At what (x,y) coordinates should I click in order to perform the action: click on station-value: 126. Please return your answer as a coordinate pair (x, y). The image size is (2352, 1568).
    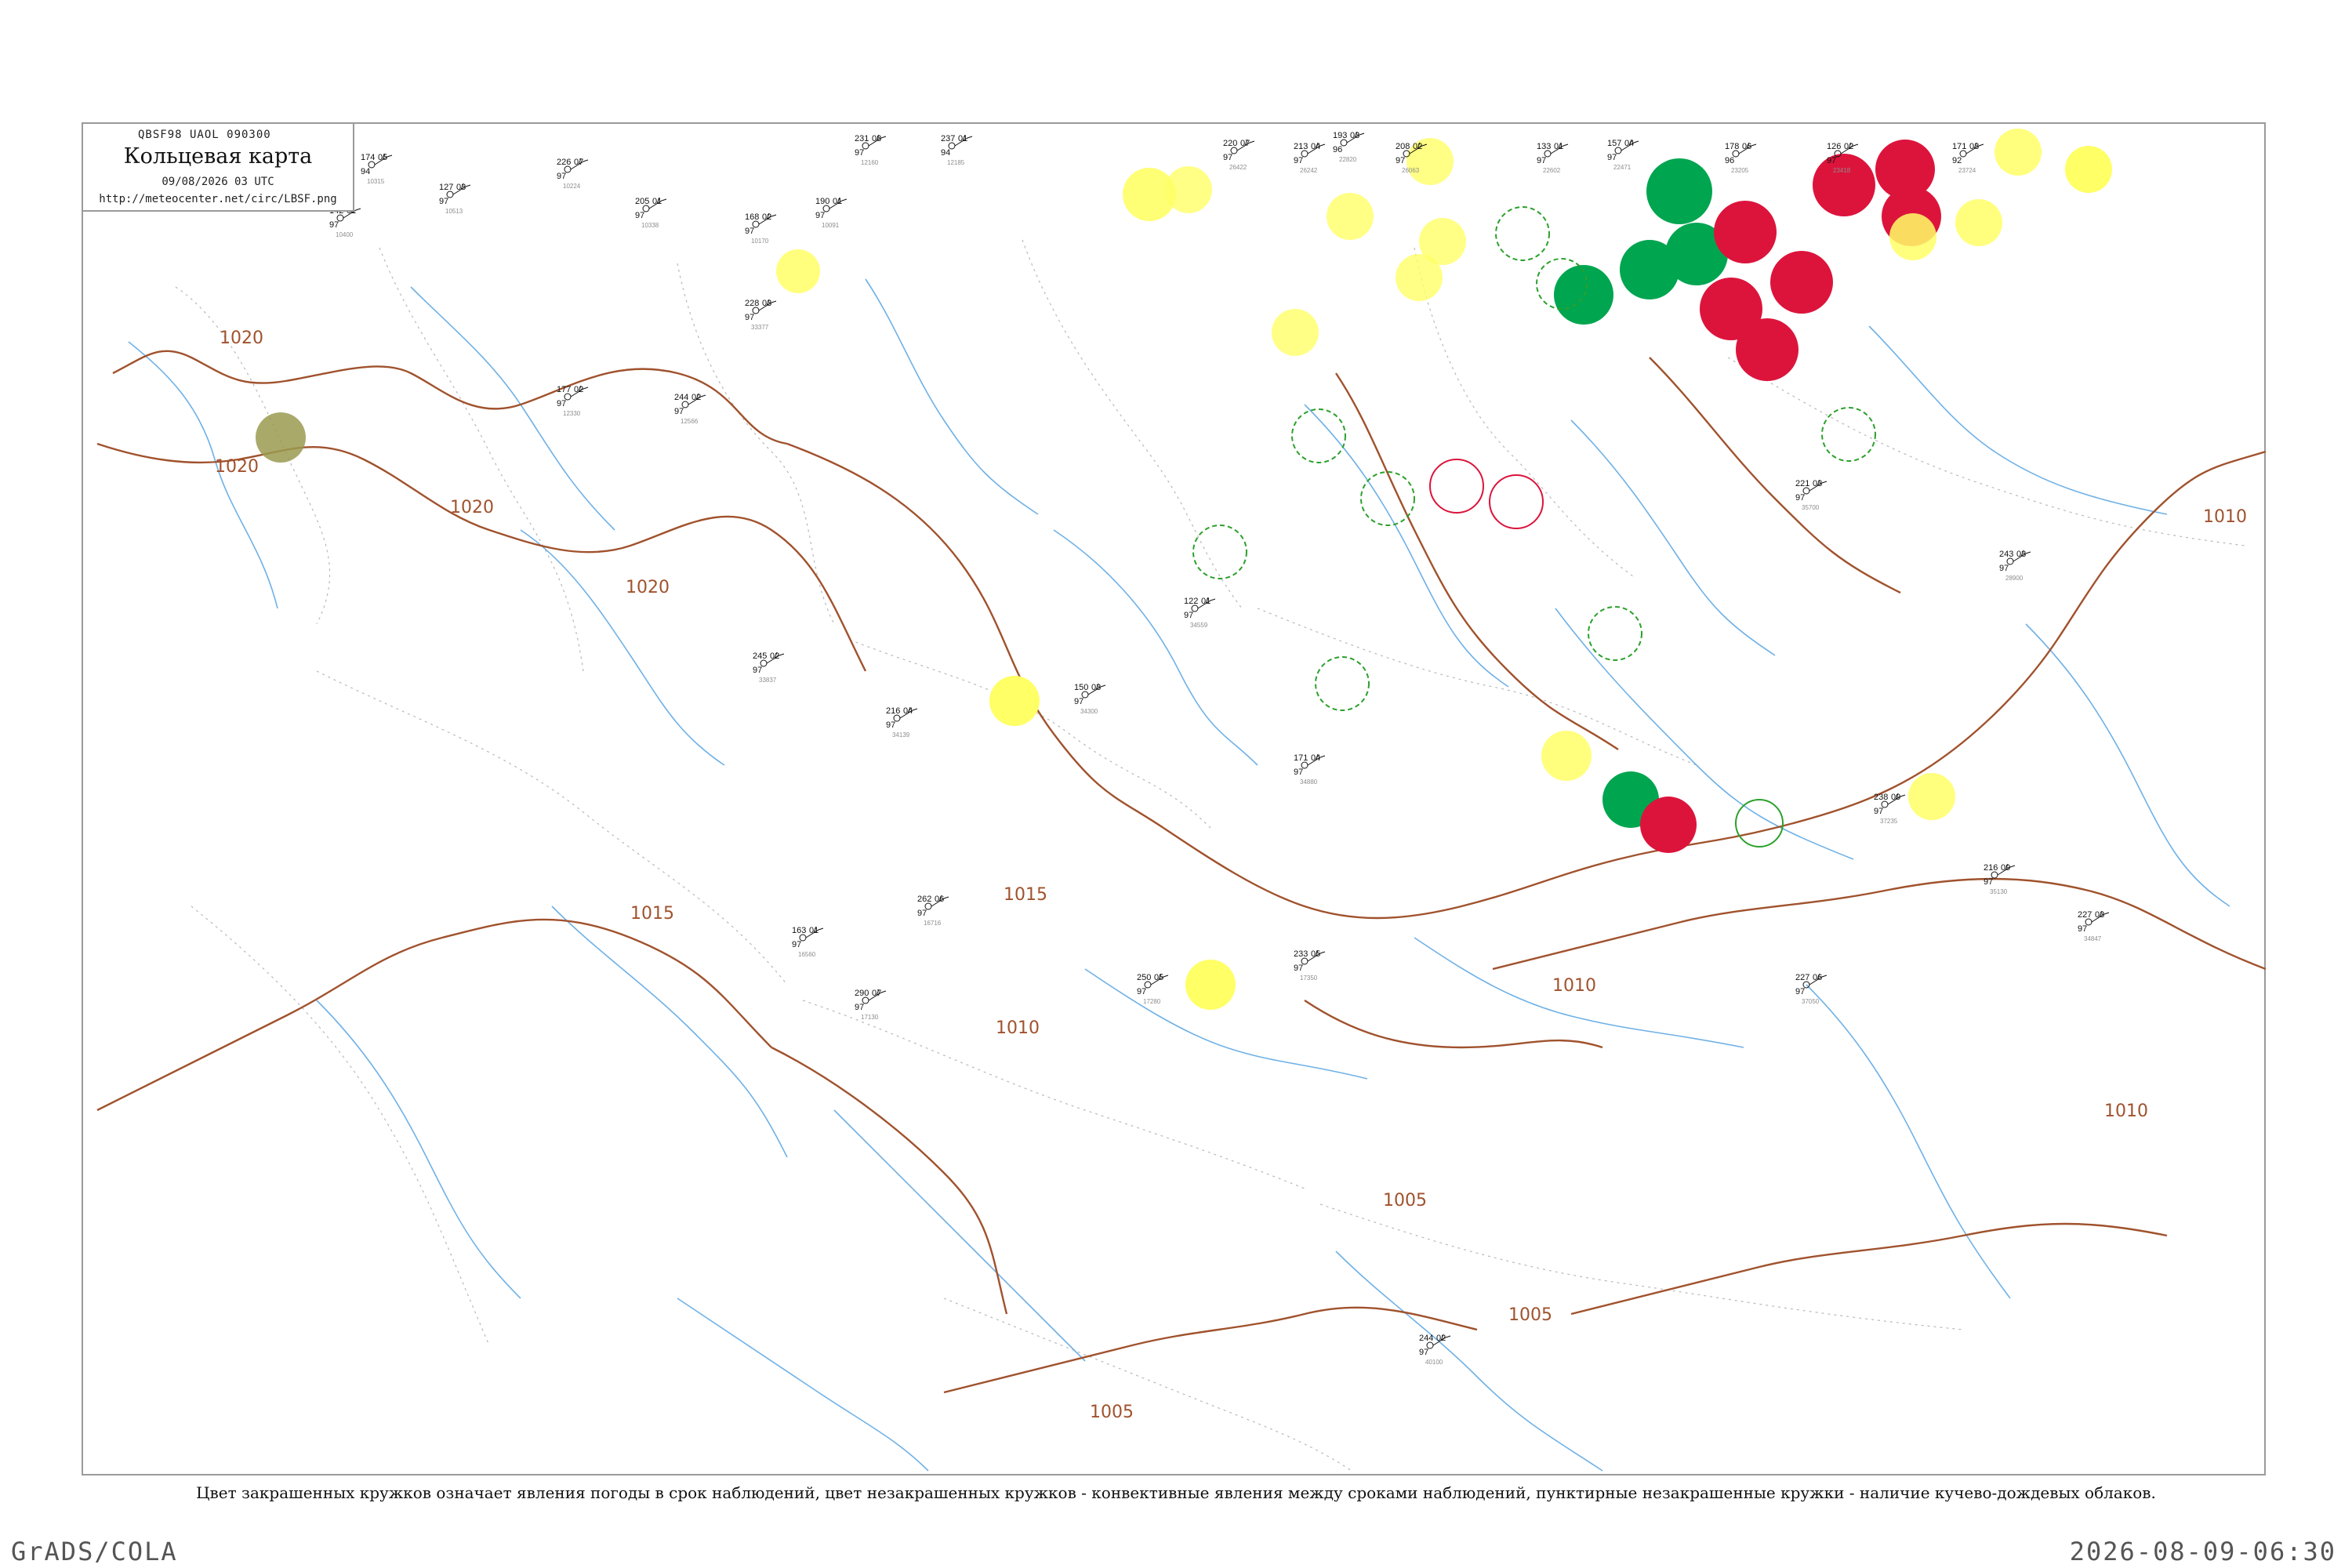
    Looking at the image, I should click on (1834, 146).